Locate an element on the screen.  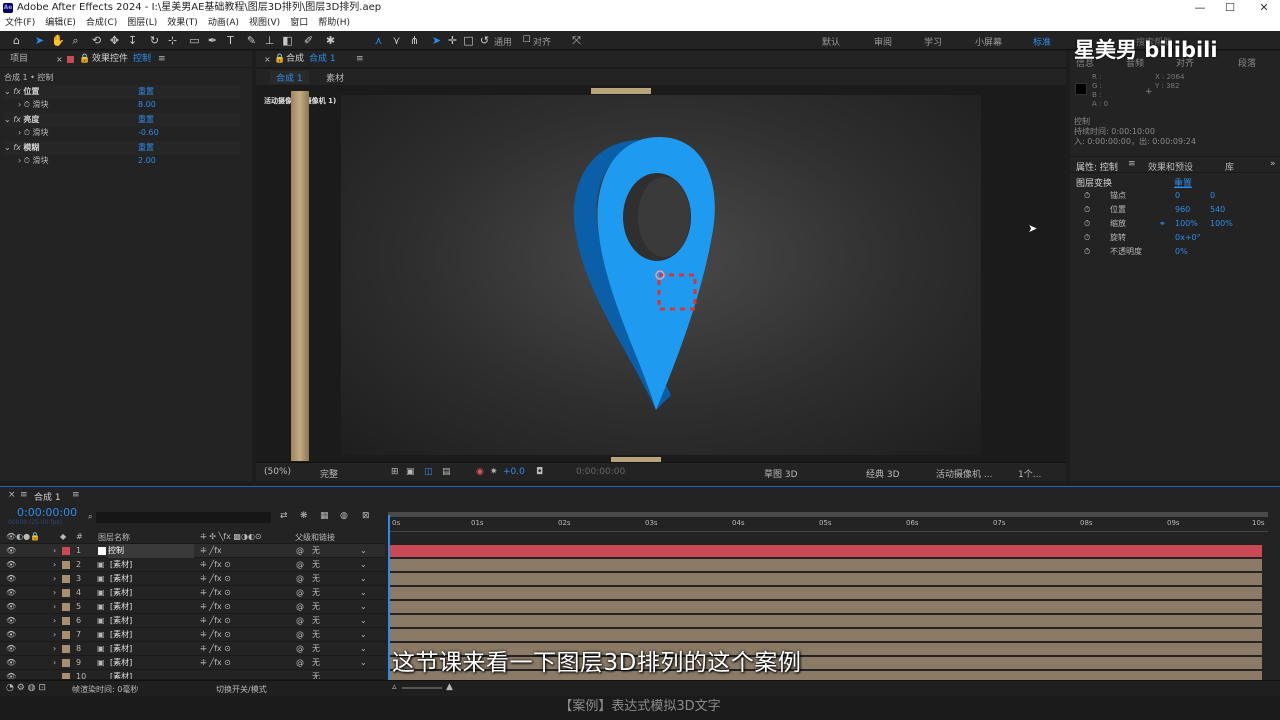
layer-row: 👁 › 6 ▣ [素材] ⁜ ╱fx ⊙ @ 无 ⌄ is located at coordinates (192, 621).